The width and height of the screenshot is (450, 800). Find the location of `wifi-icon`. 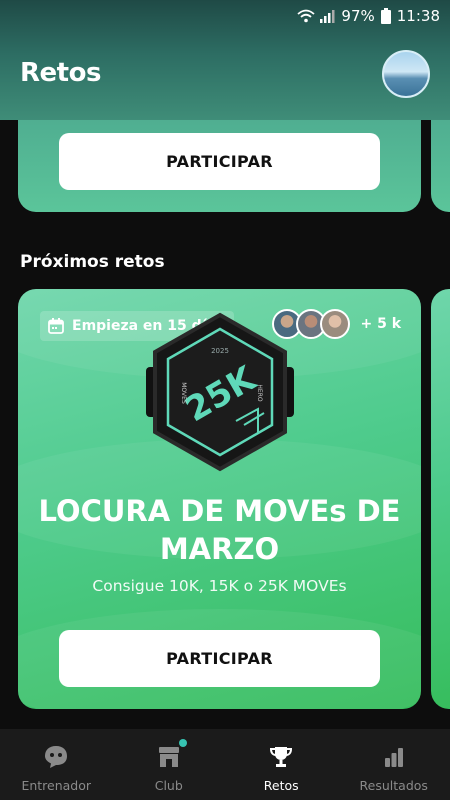

wifi-icon is located at coordinates (306, 16).